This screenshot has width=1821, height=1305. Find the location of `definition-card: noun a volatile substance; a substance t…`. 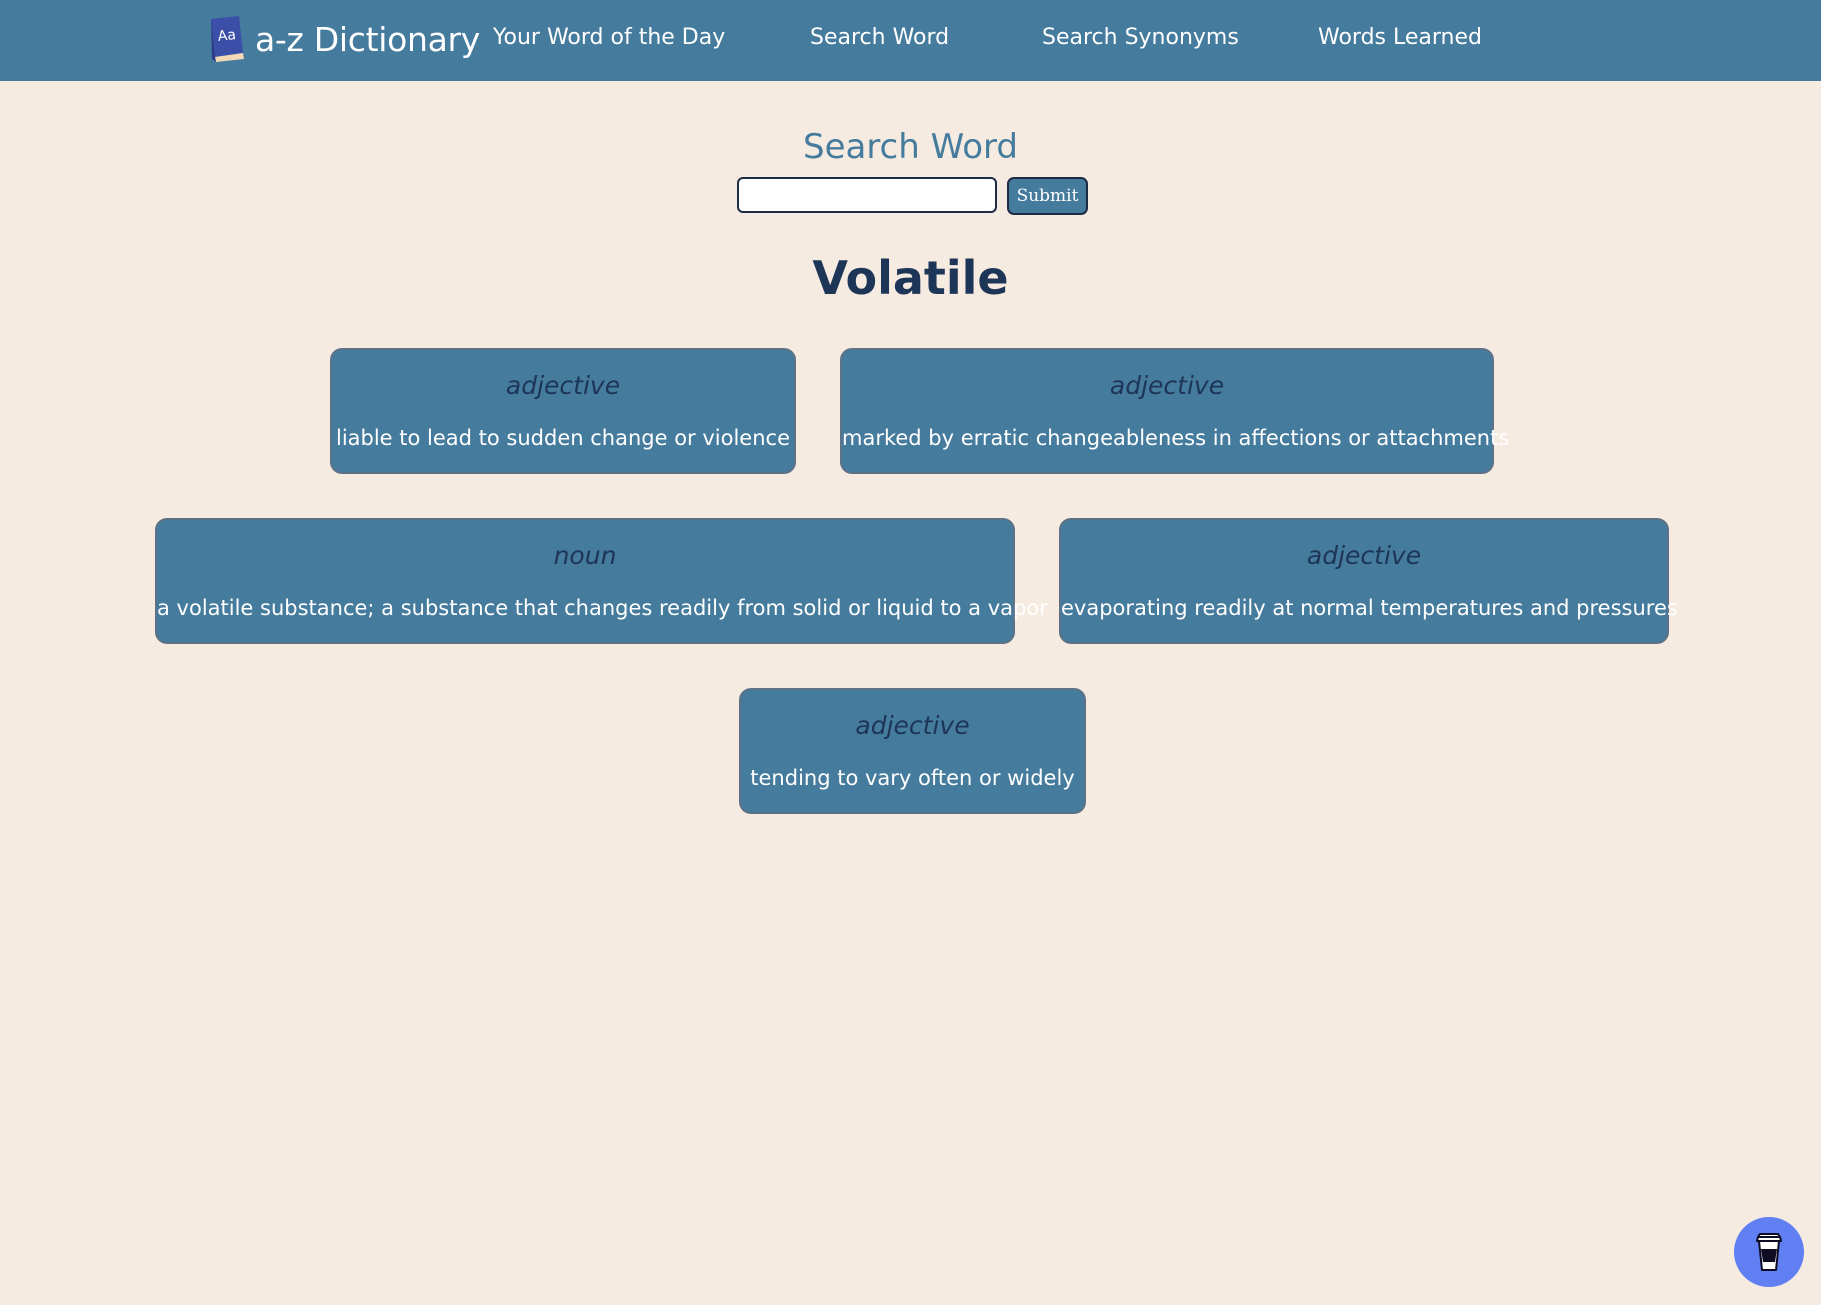

definition-card: noun a volatile substance; a substance t… is located at coordinates (601, 581).